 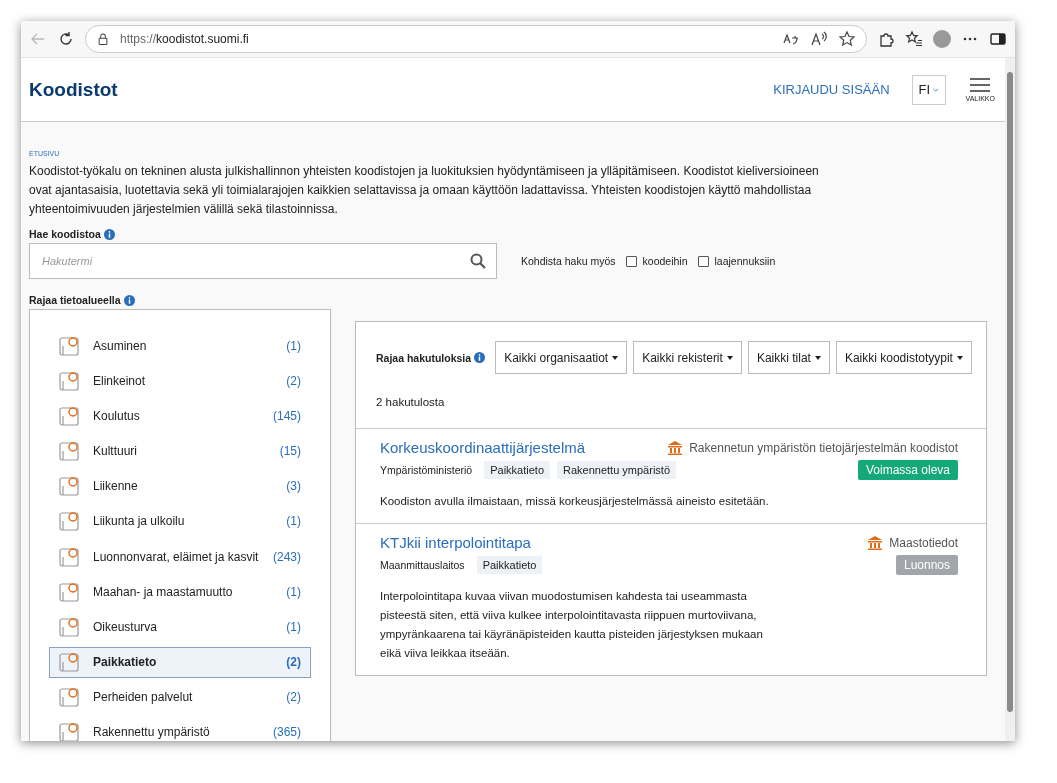 I want to click on result-count: 2 hakutulosta, so click(x=671, y=401).